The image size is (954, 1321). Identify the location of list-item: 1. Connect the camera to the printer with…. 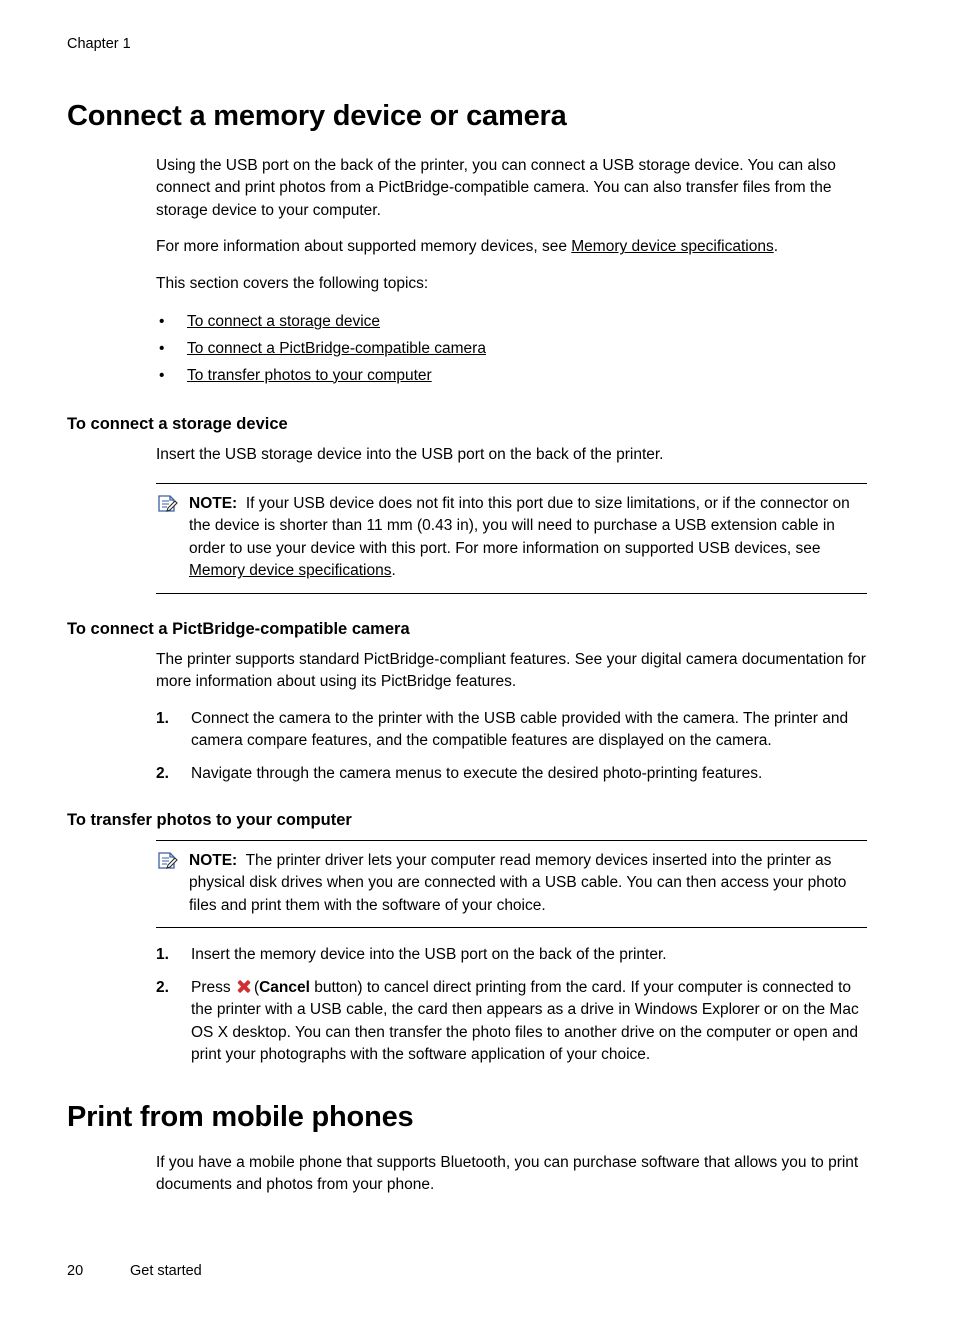
(511, 730).